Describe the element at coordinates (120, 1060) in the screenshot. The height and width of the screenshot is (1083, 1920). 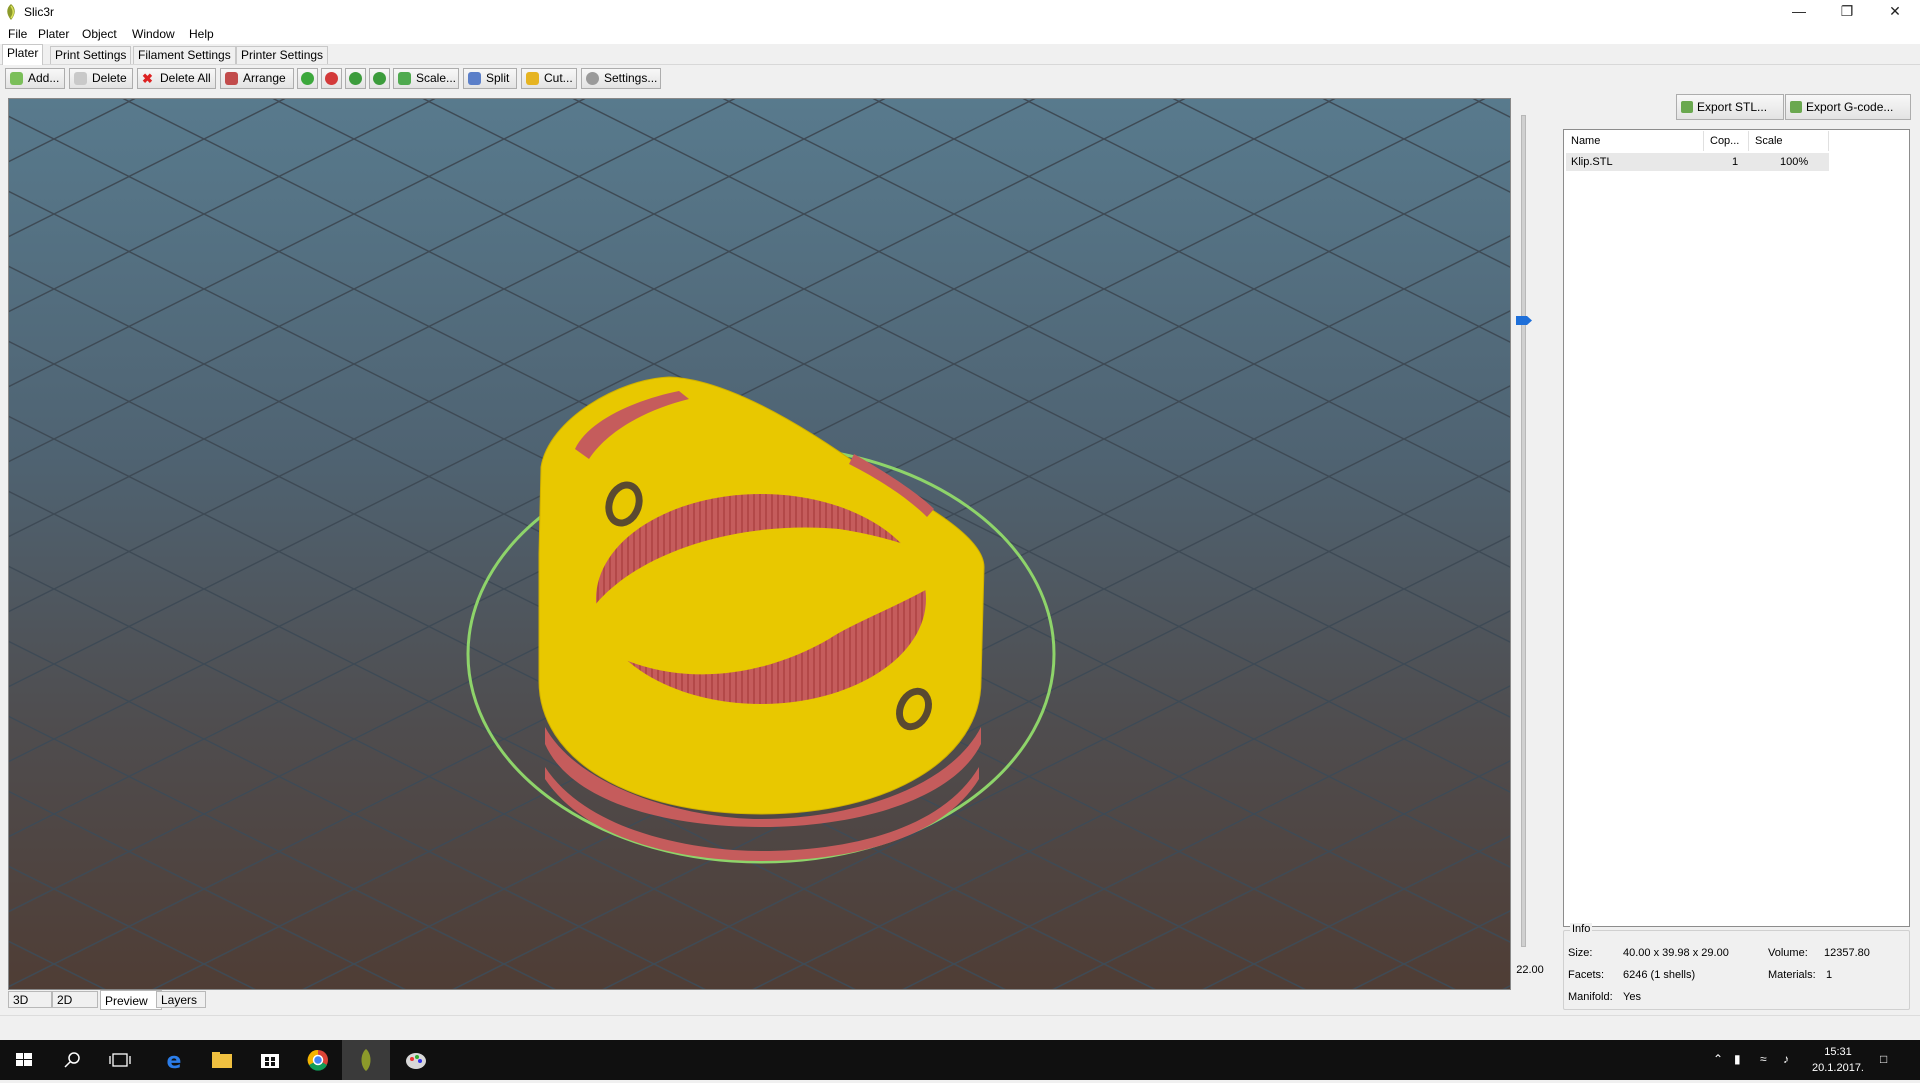
I see `task-view-button` at that location.